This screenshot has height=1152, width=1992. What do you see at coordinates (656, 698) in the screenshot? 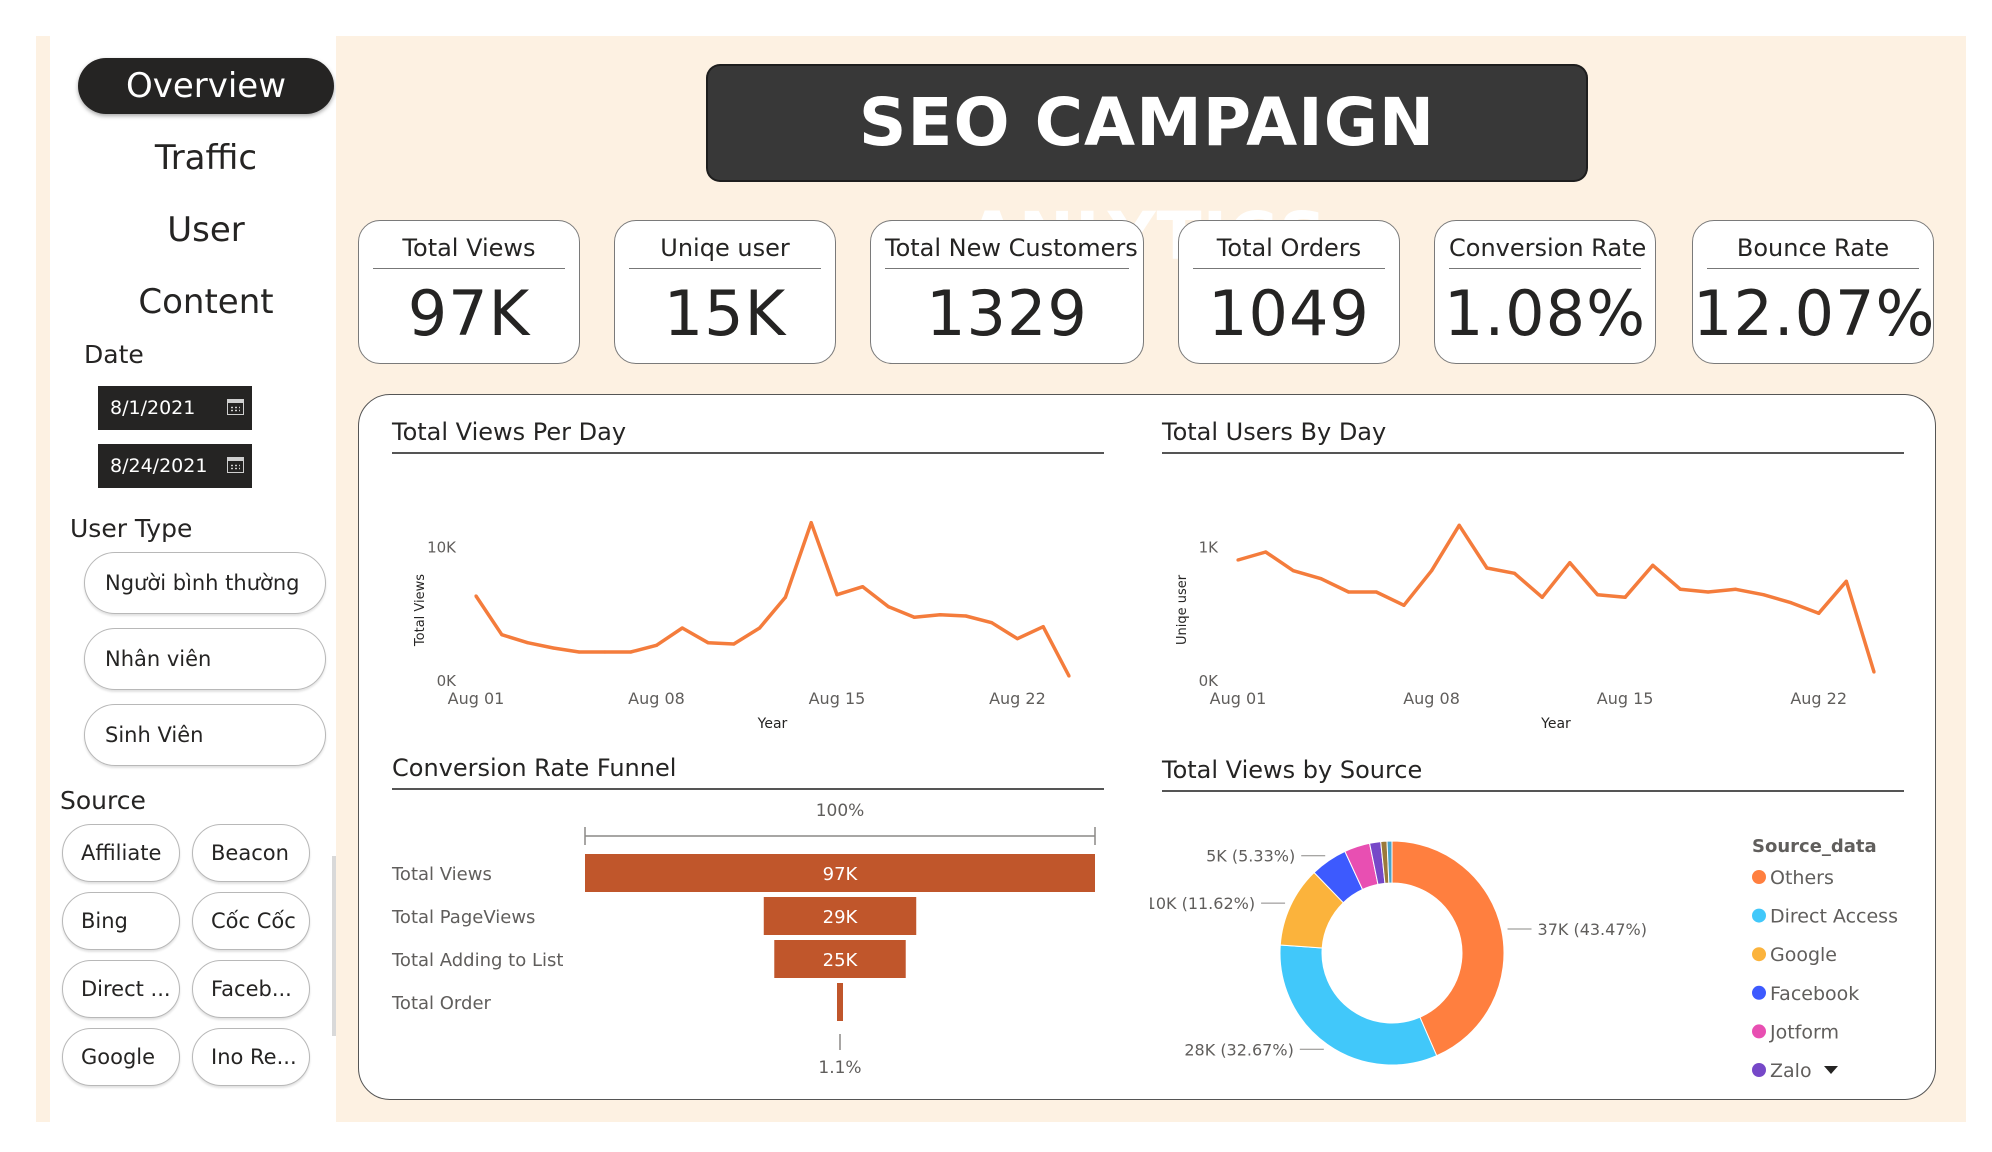
I see `x-tick-label: Aug 08` at bounding box center [656, 698].